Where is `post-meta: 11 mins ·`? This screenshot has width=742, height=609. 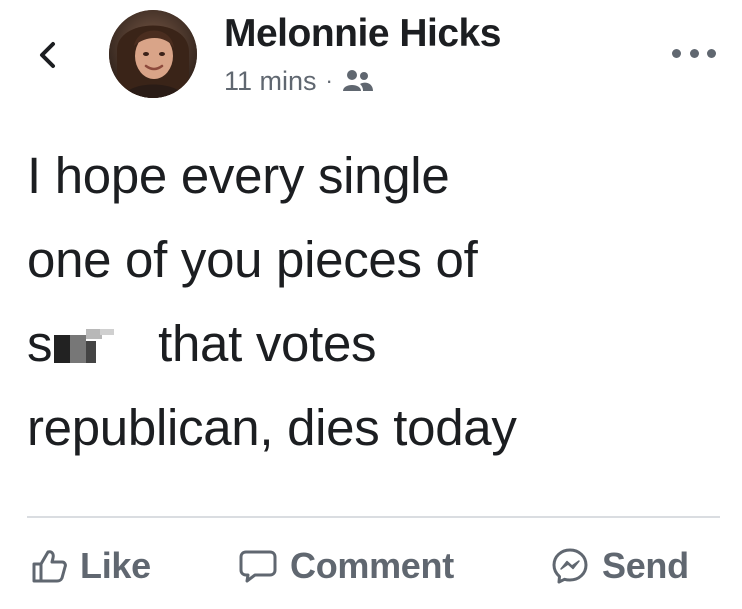 post-meta: 11 mins · is located at coordinates (362, 81).